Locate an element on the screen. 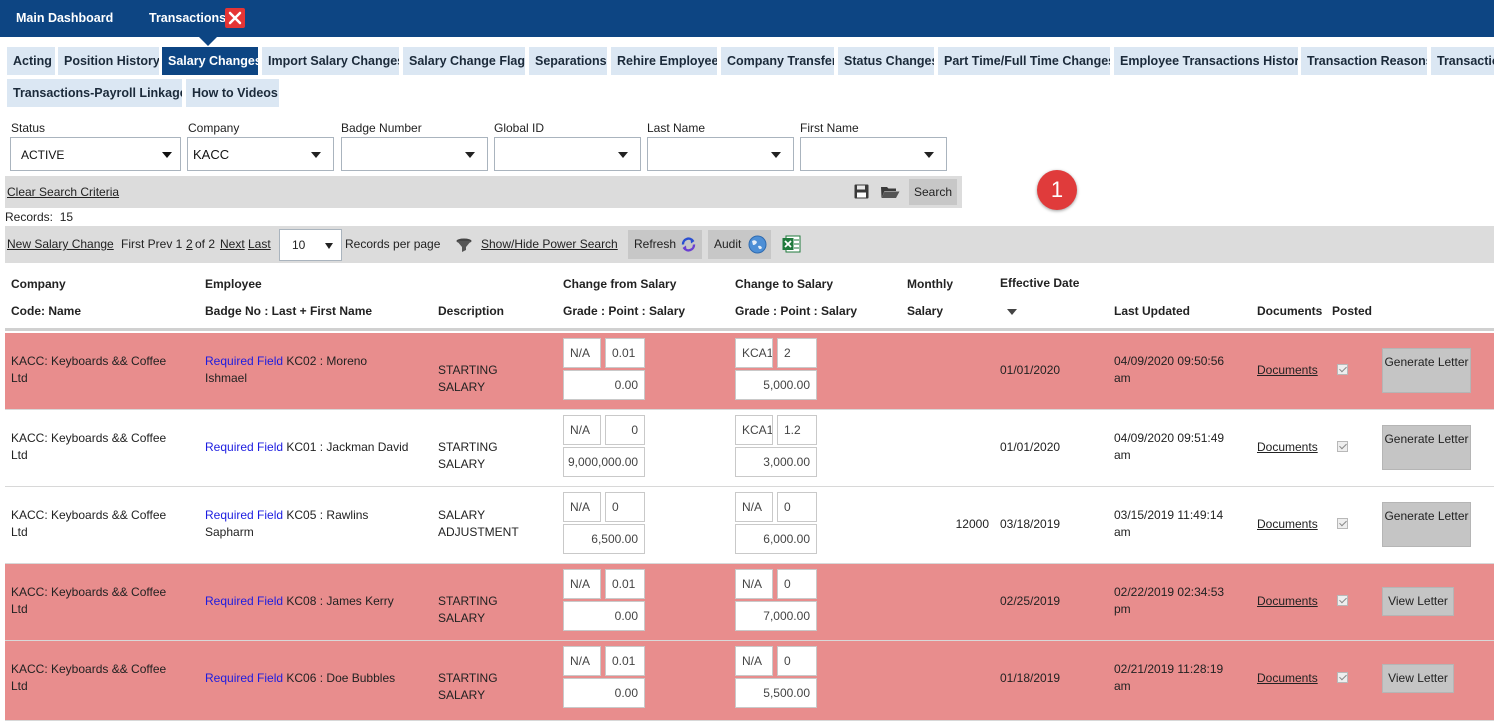 This screenshot has width=1494, height=721. save-icon is located at coordinates (861, 193).